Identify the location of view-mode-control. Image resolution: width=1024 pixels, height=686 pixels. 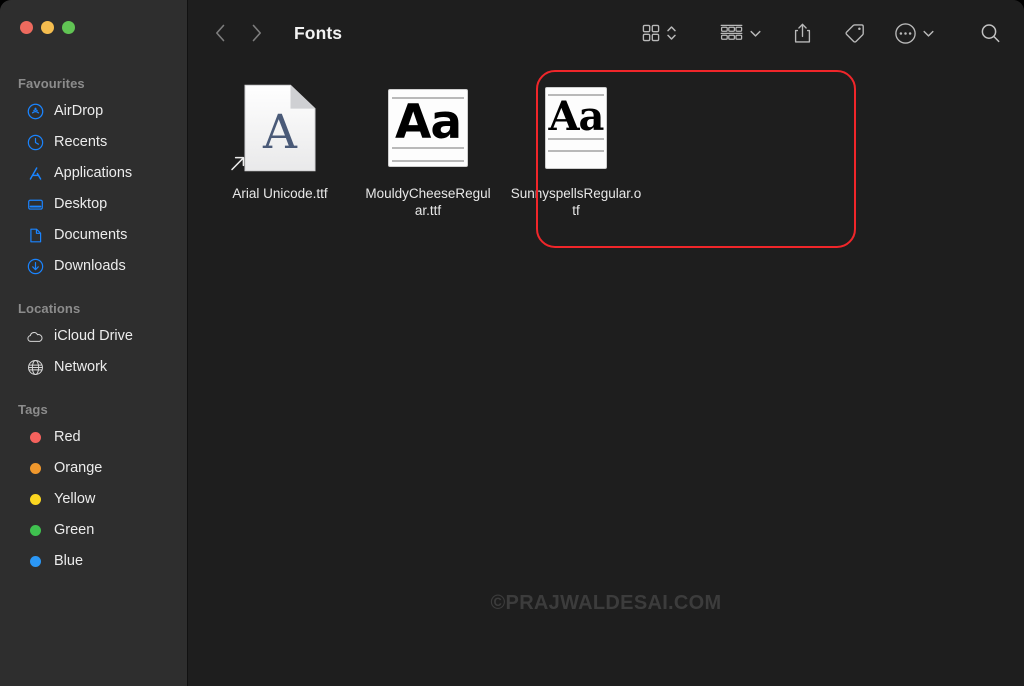
(659, 33).